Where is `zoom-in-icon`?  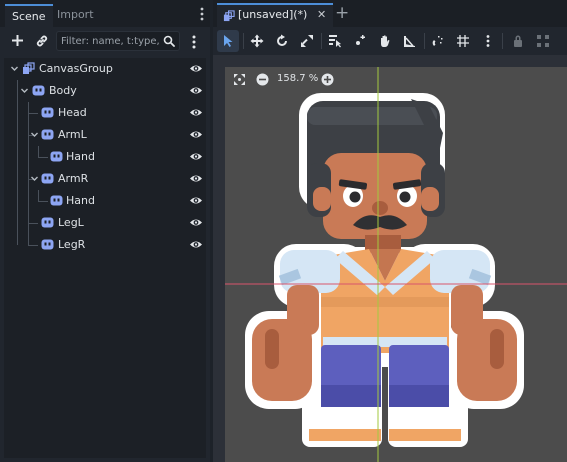
zoom-in-icon is located at coordinates (327, 79).